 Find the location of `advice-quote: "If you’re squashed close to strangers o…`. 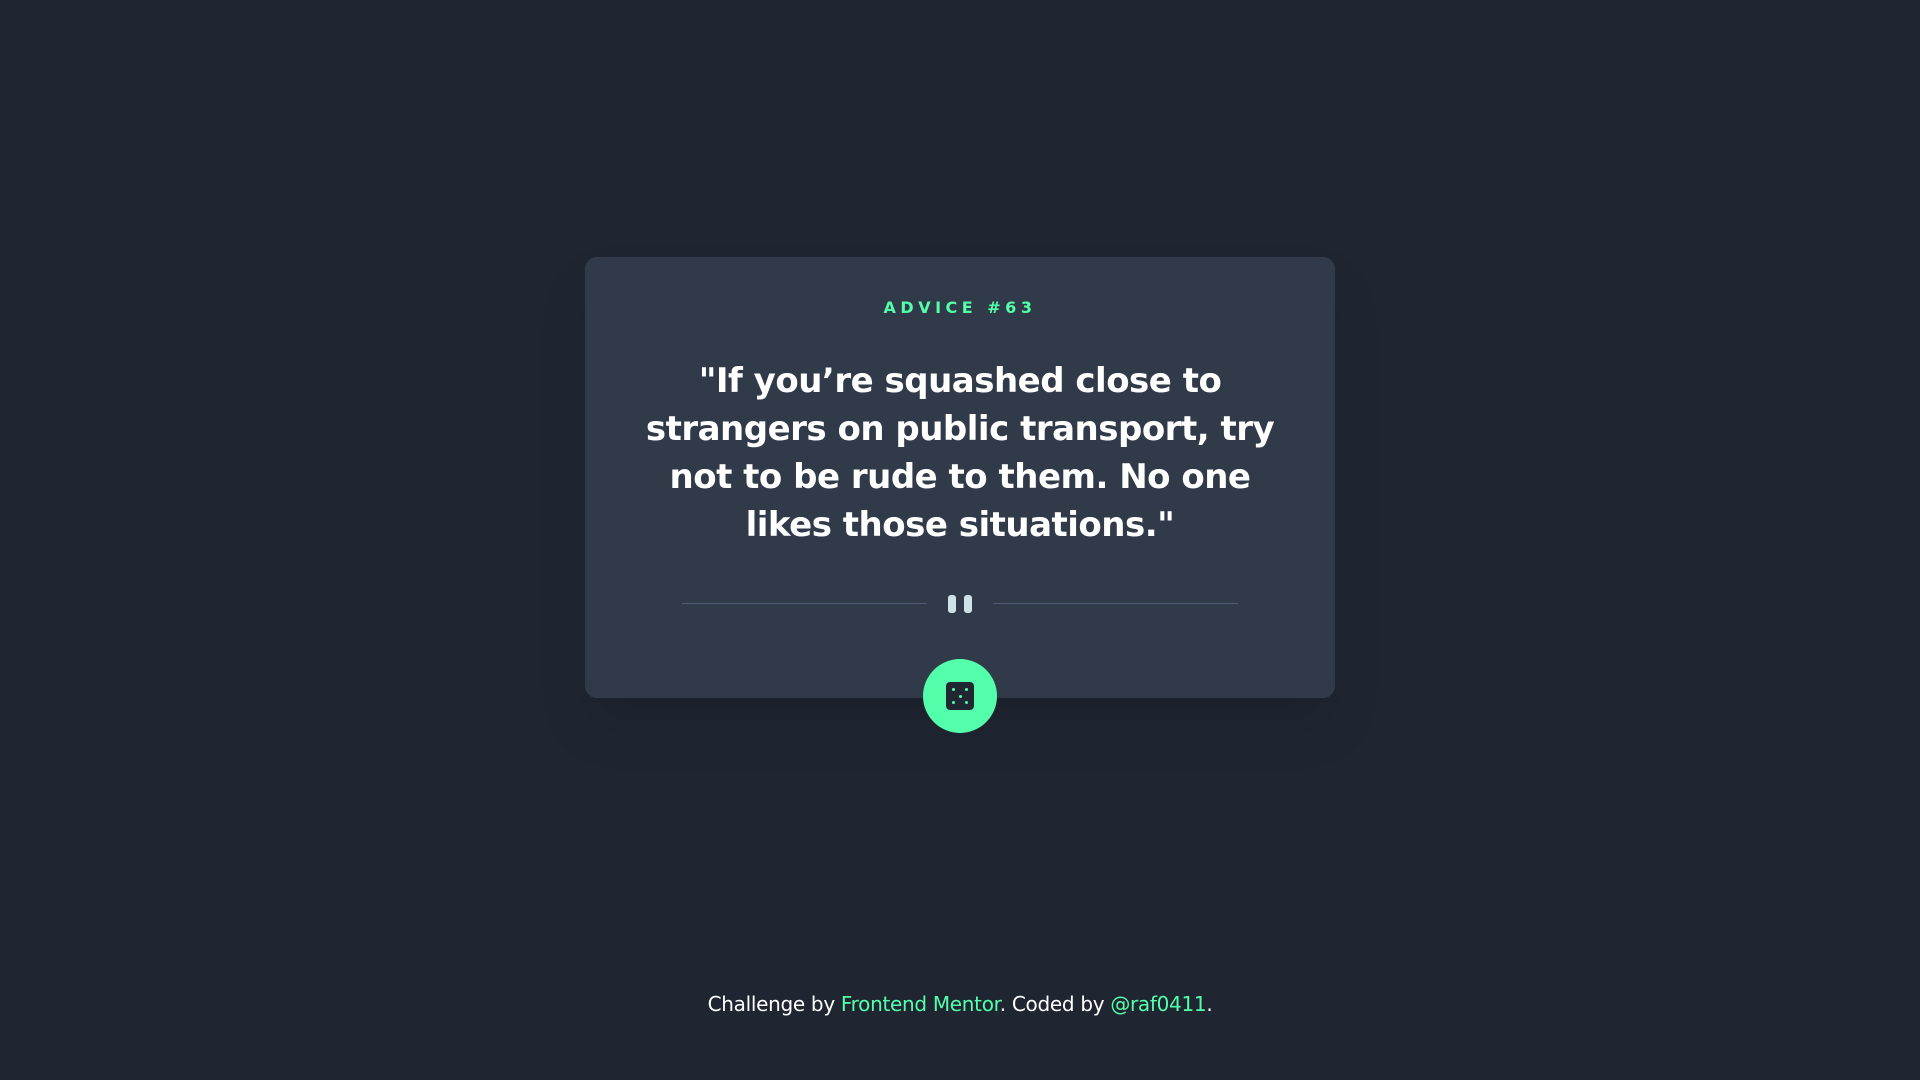

advice-quote: "If you’re squashed close to strangers o… is located at coordinates (960, 453).